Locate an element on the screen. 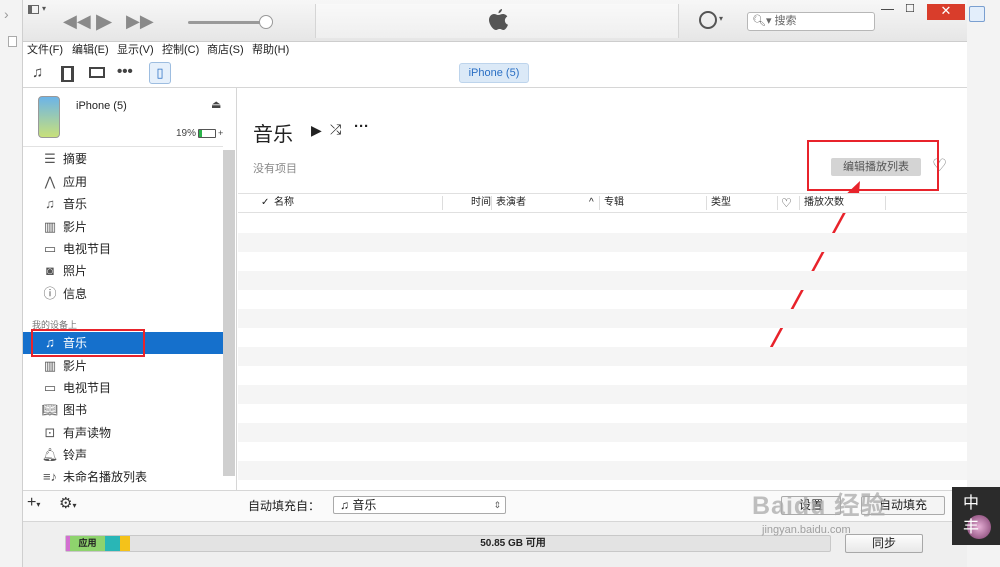  column-artist: 表演者 is located at coordinates (511, 203).